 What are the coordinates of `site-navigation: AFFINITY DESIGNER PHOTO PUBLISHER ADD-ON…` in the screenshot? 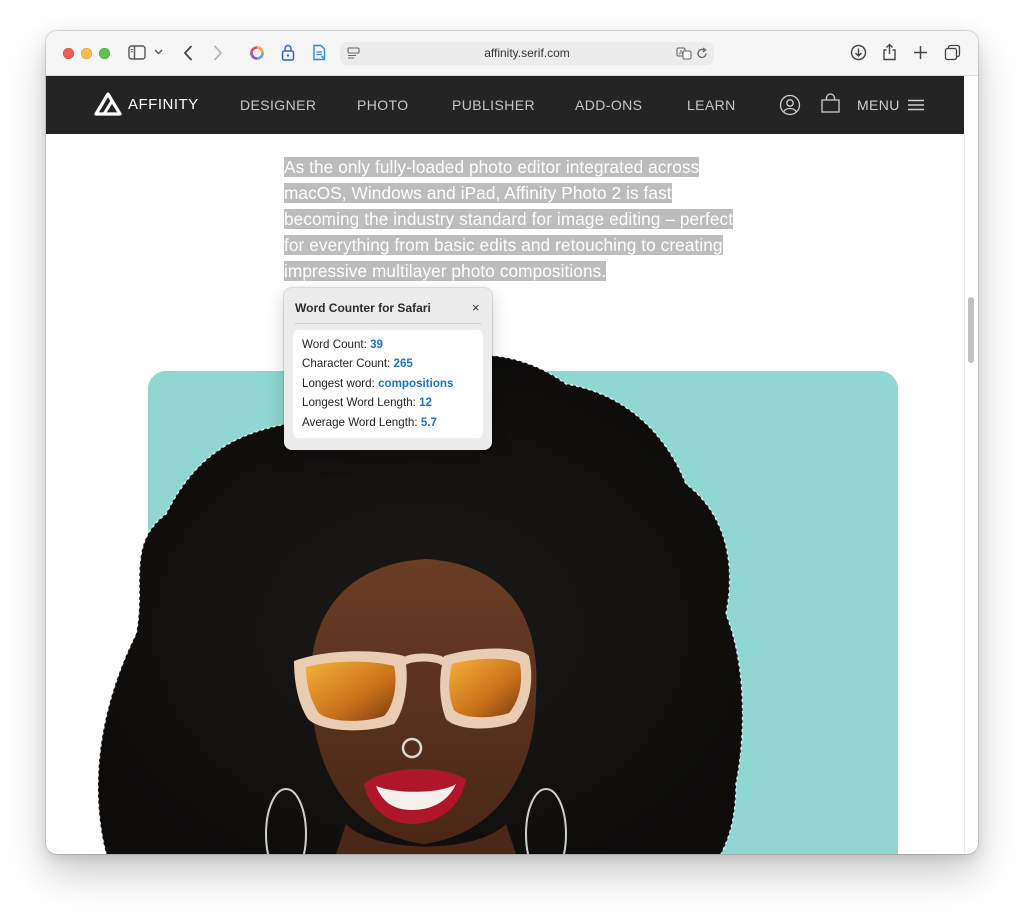 It's located at (505, 105).